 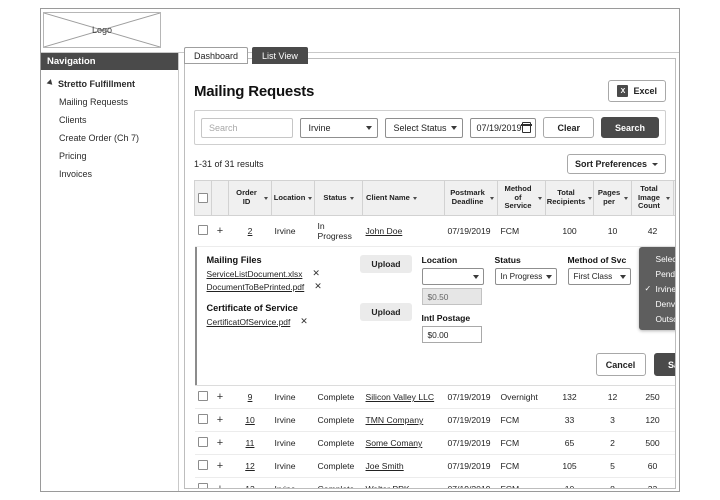 I want to click on detail-location-select, so click(x=452, y=277).